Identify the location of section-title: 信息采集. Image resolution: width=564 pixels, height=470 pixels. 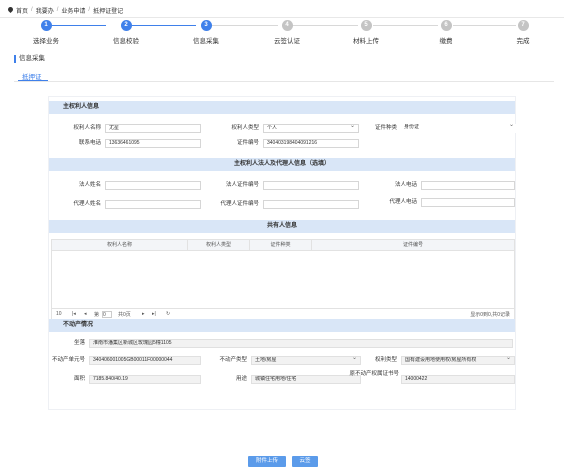
(29, 59).